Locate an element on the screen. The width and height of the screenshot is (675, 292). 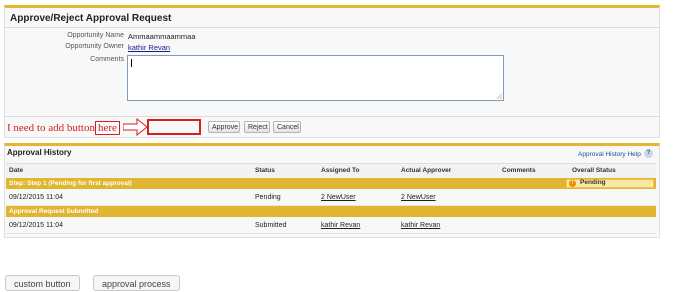
approval-history-help-link: Approval History Help is located at coordinates (609, 154).